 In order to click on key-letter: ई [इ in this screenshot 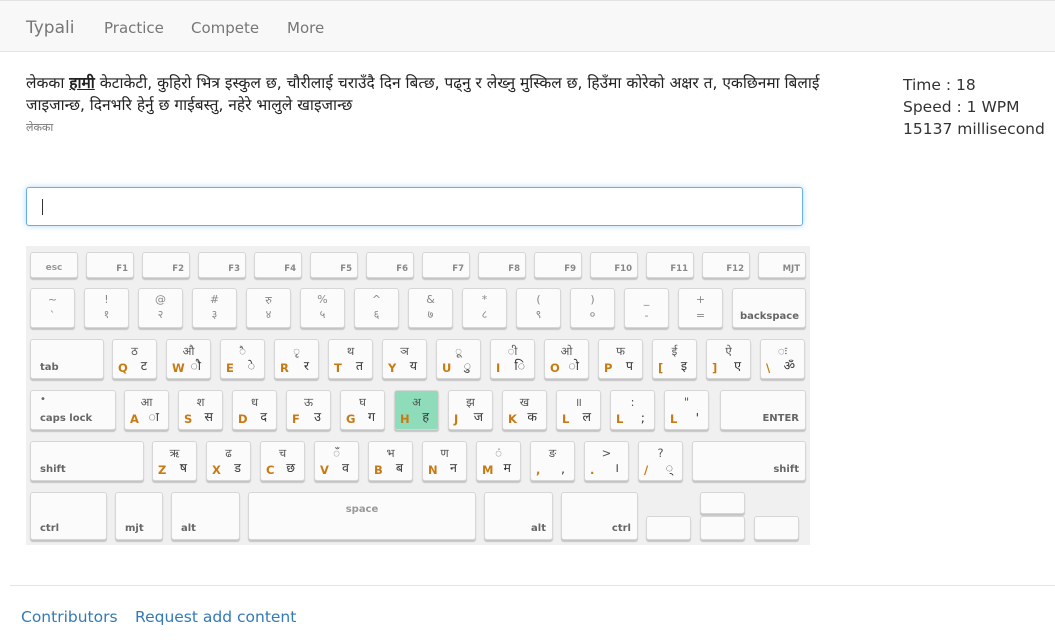, I will do `click(674, 359)`.